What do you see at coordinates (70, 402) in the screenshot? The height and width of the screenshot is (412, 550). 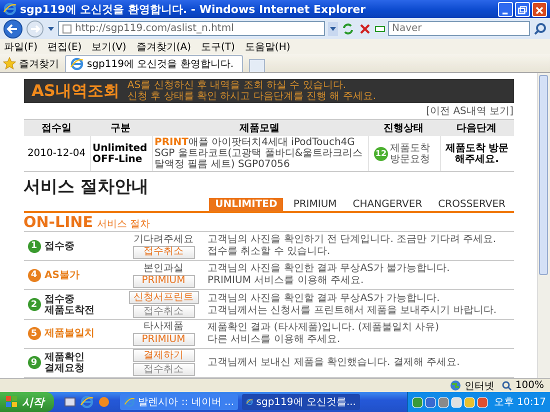 I see `desktop-icon` at bounding box center [70, 402].